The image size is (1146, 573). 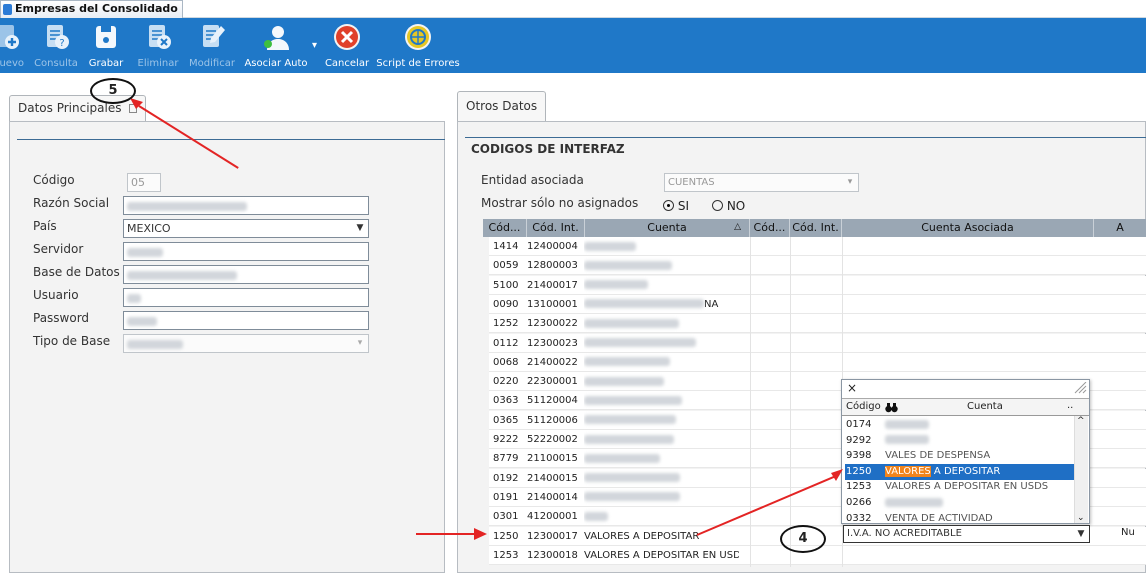 What do you see at coordinates (552, 266) in the screenshot?
I see `cell-cod-int: 12800003` at bounding box center [552, 266].